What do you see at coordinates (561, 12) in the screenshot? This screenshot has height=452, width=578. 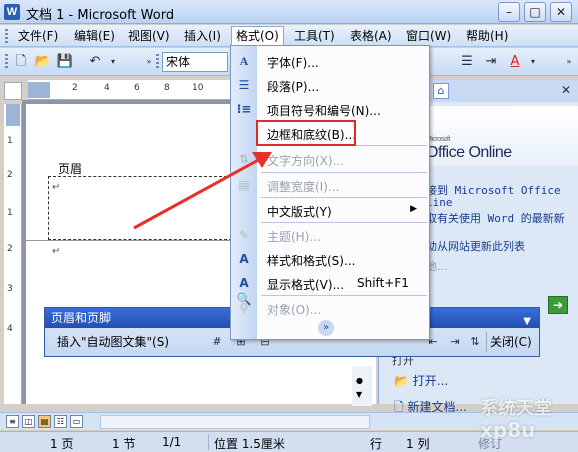 I see `close-icon: ✕` at bounding box center [561, 12].